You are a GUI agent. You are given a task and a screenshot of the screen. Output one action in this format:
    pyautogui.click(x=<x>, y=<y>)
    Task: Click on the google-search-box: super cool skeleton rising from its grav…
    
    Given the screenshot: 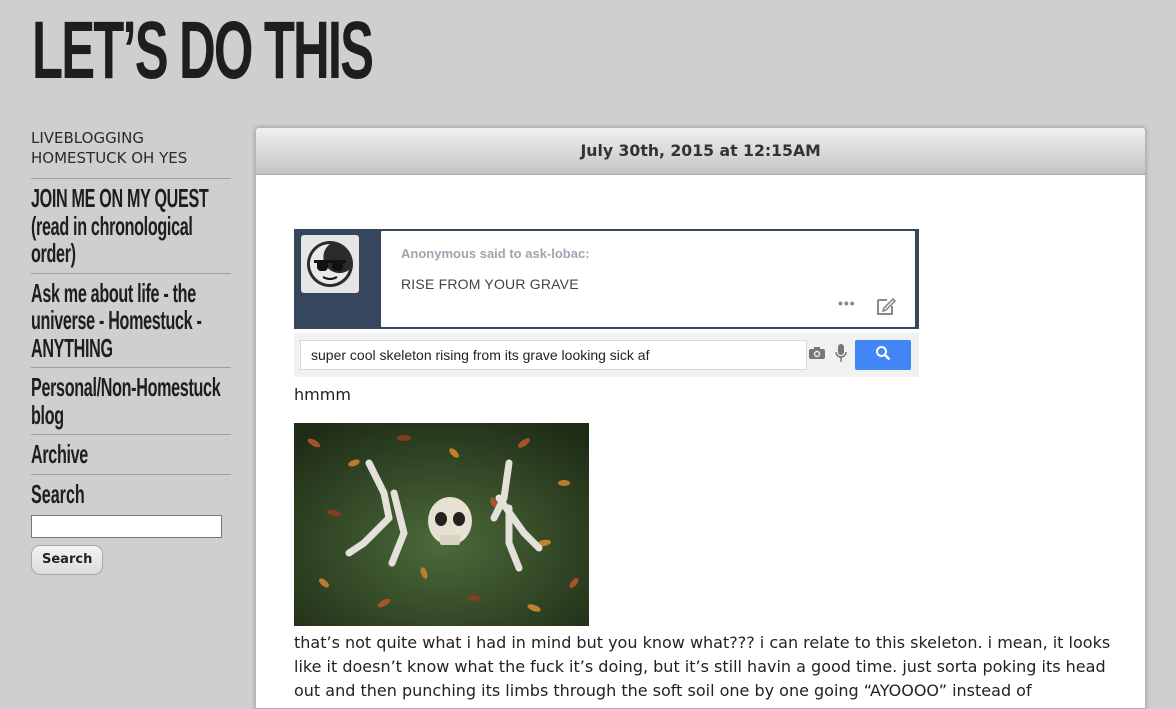 What is the action you would take?
    pyautogui.click(x=553, y=355)
    